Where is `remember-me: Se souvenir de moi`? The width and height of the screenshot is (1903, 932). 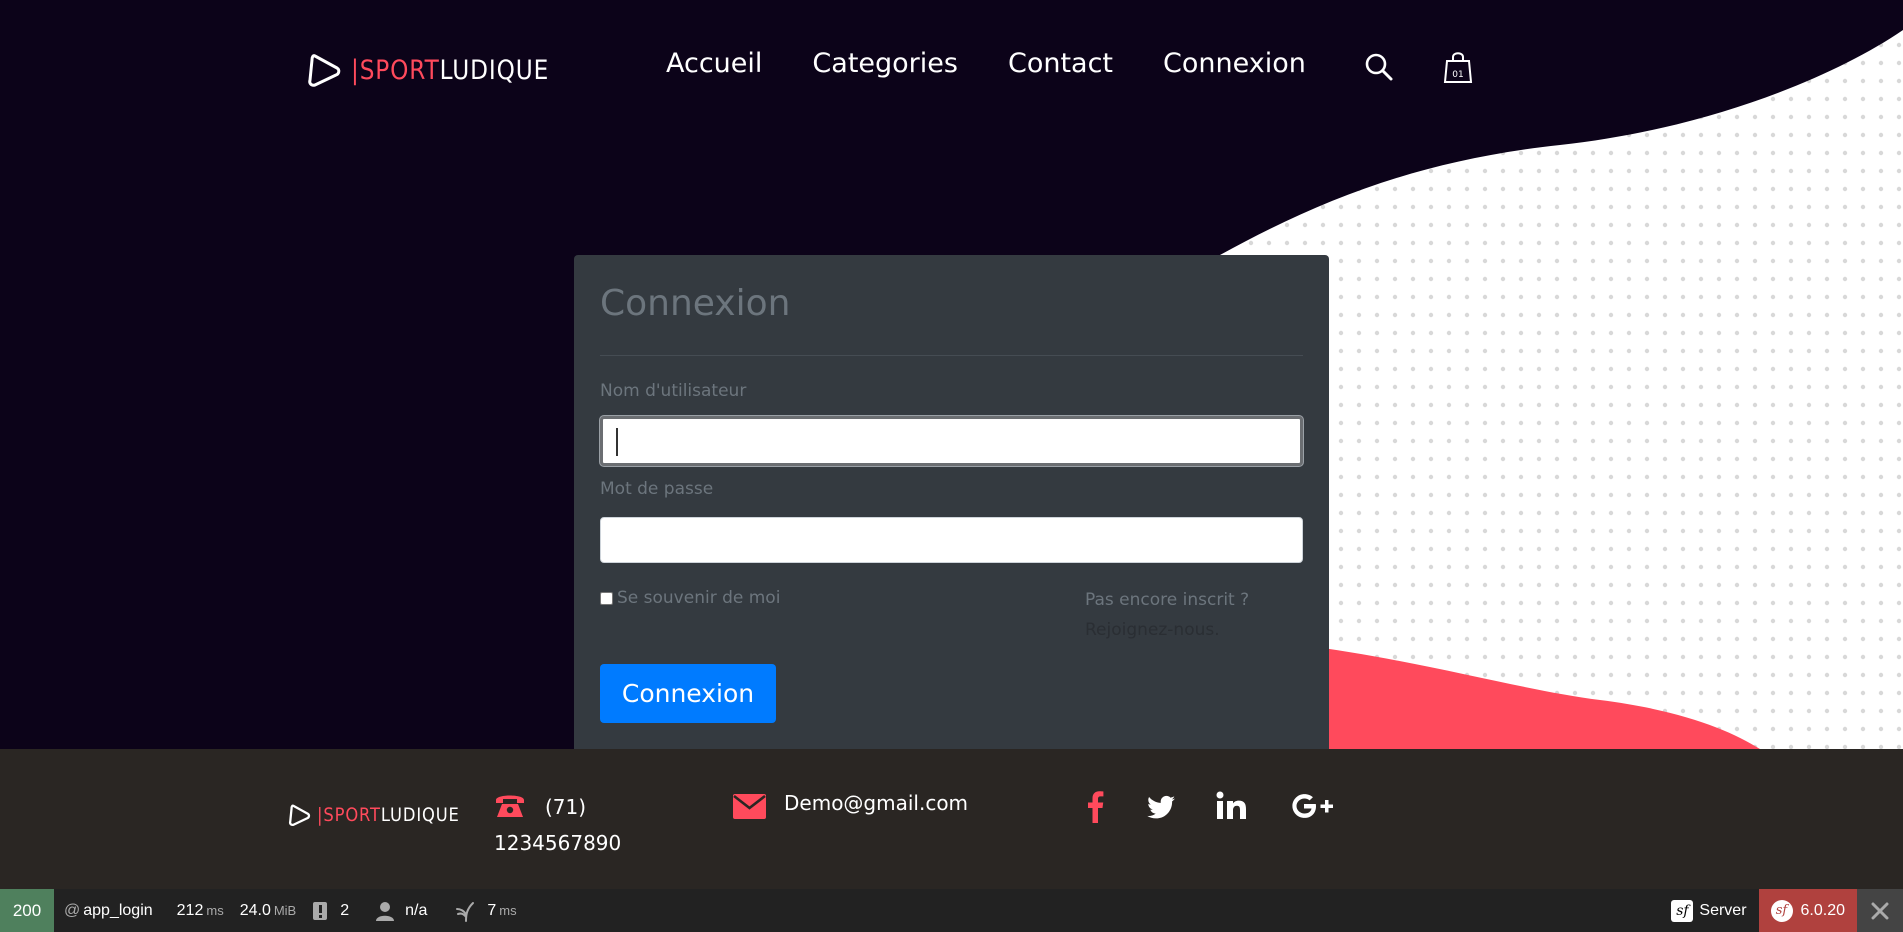 remember-me: Se souvenir de moi is located at coordinates (690, 598).